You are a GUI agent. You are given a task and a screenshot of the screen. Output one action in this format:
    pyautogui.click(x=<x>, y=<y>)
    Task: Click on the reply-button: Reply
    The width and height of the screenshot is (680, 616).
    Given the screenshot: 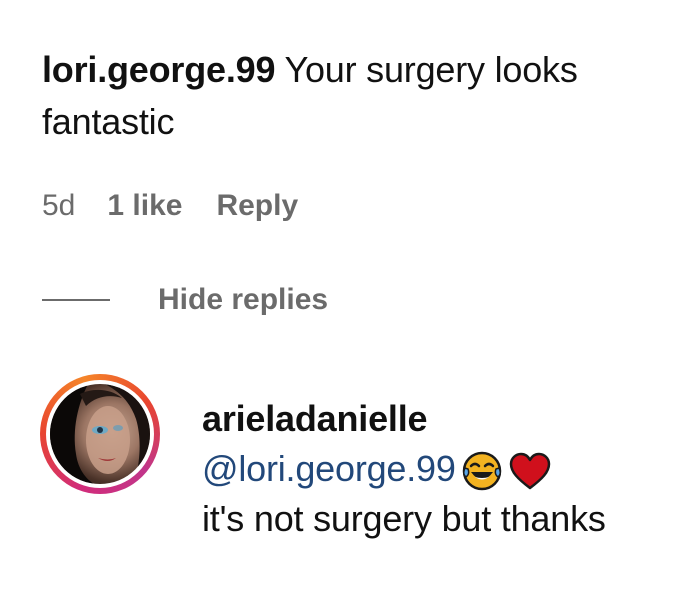 What is the action you would take?
    pyautogui.click(x=257, y=206)
    